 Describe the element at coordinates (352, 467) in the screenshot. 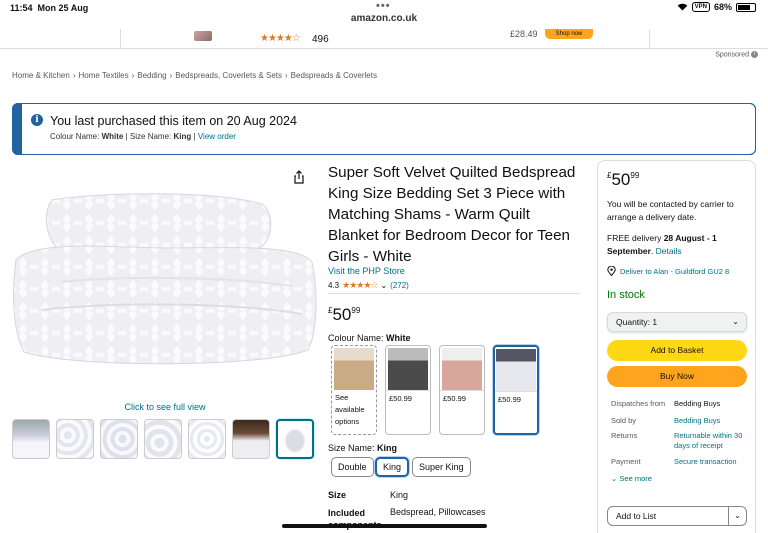

I see `size-option-double: Double` at that location.